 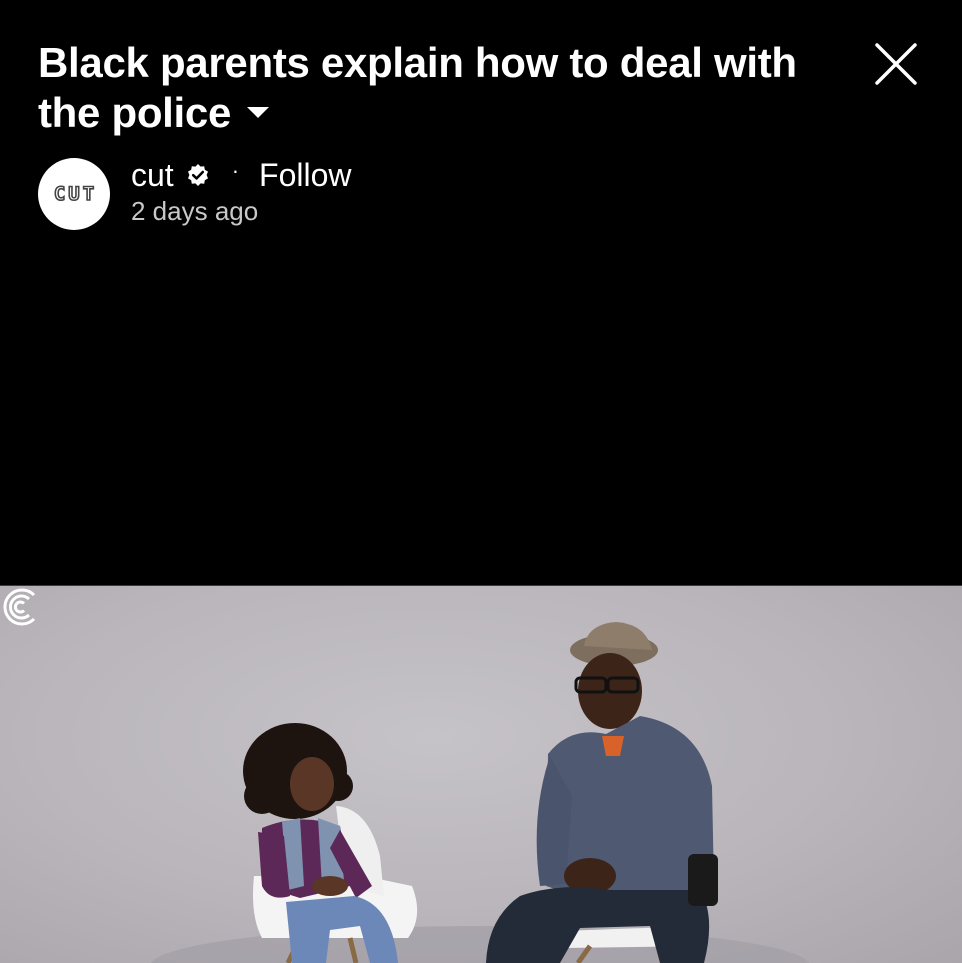 I want to click on post-timestamp: 2 days ago, so click(x=195, y=211).